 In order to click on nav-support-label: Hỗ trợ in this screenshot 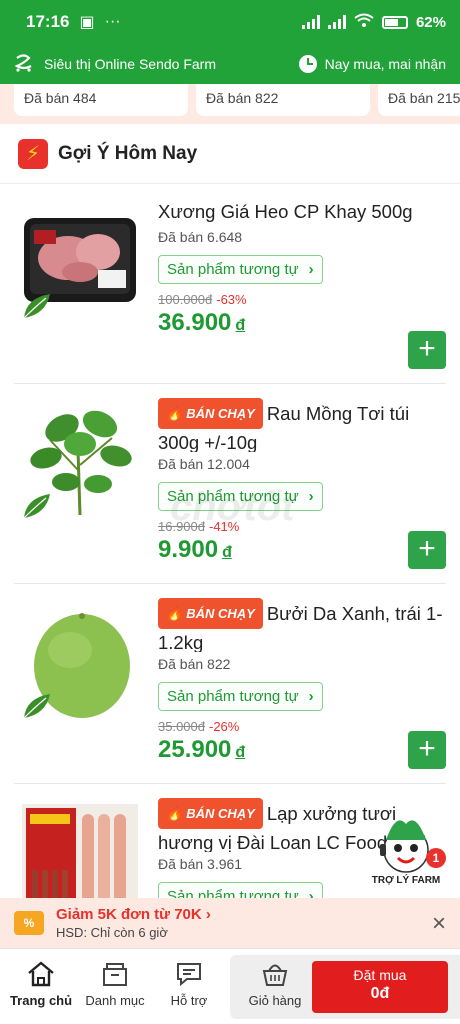, I will do `click(189, 1000)`.